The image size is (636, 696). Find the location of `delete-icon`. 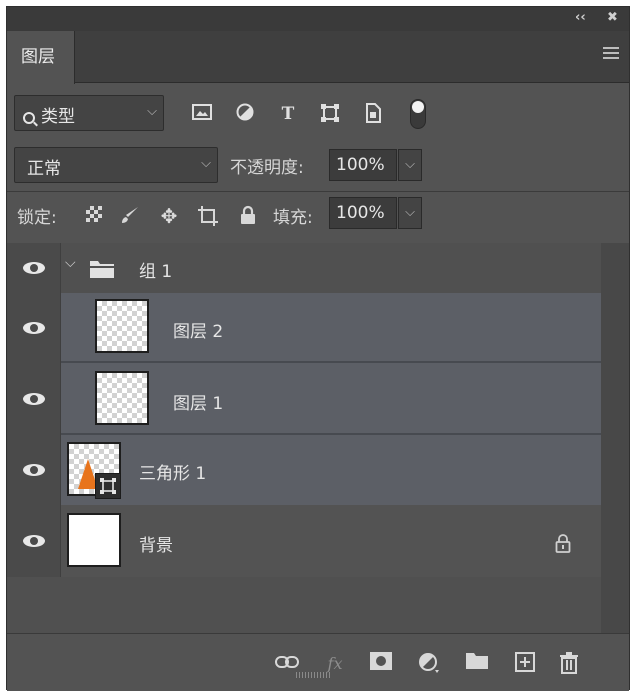

delete-icon is located at coordinates (569, 664).